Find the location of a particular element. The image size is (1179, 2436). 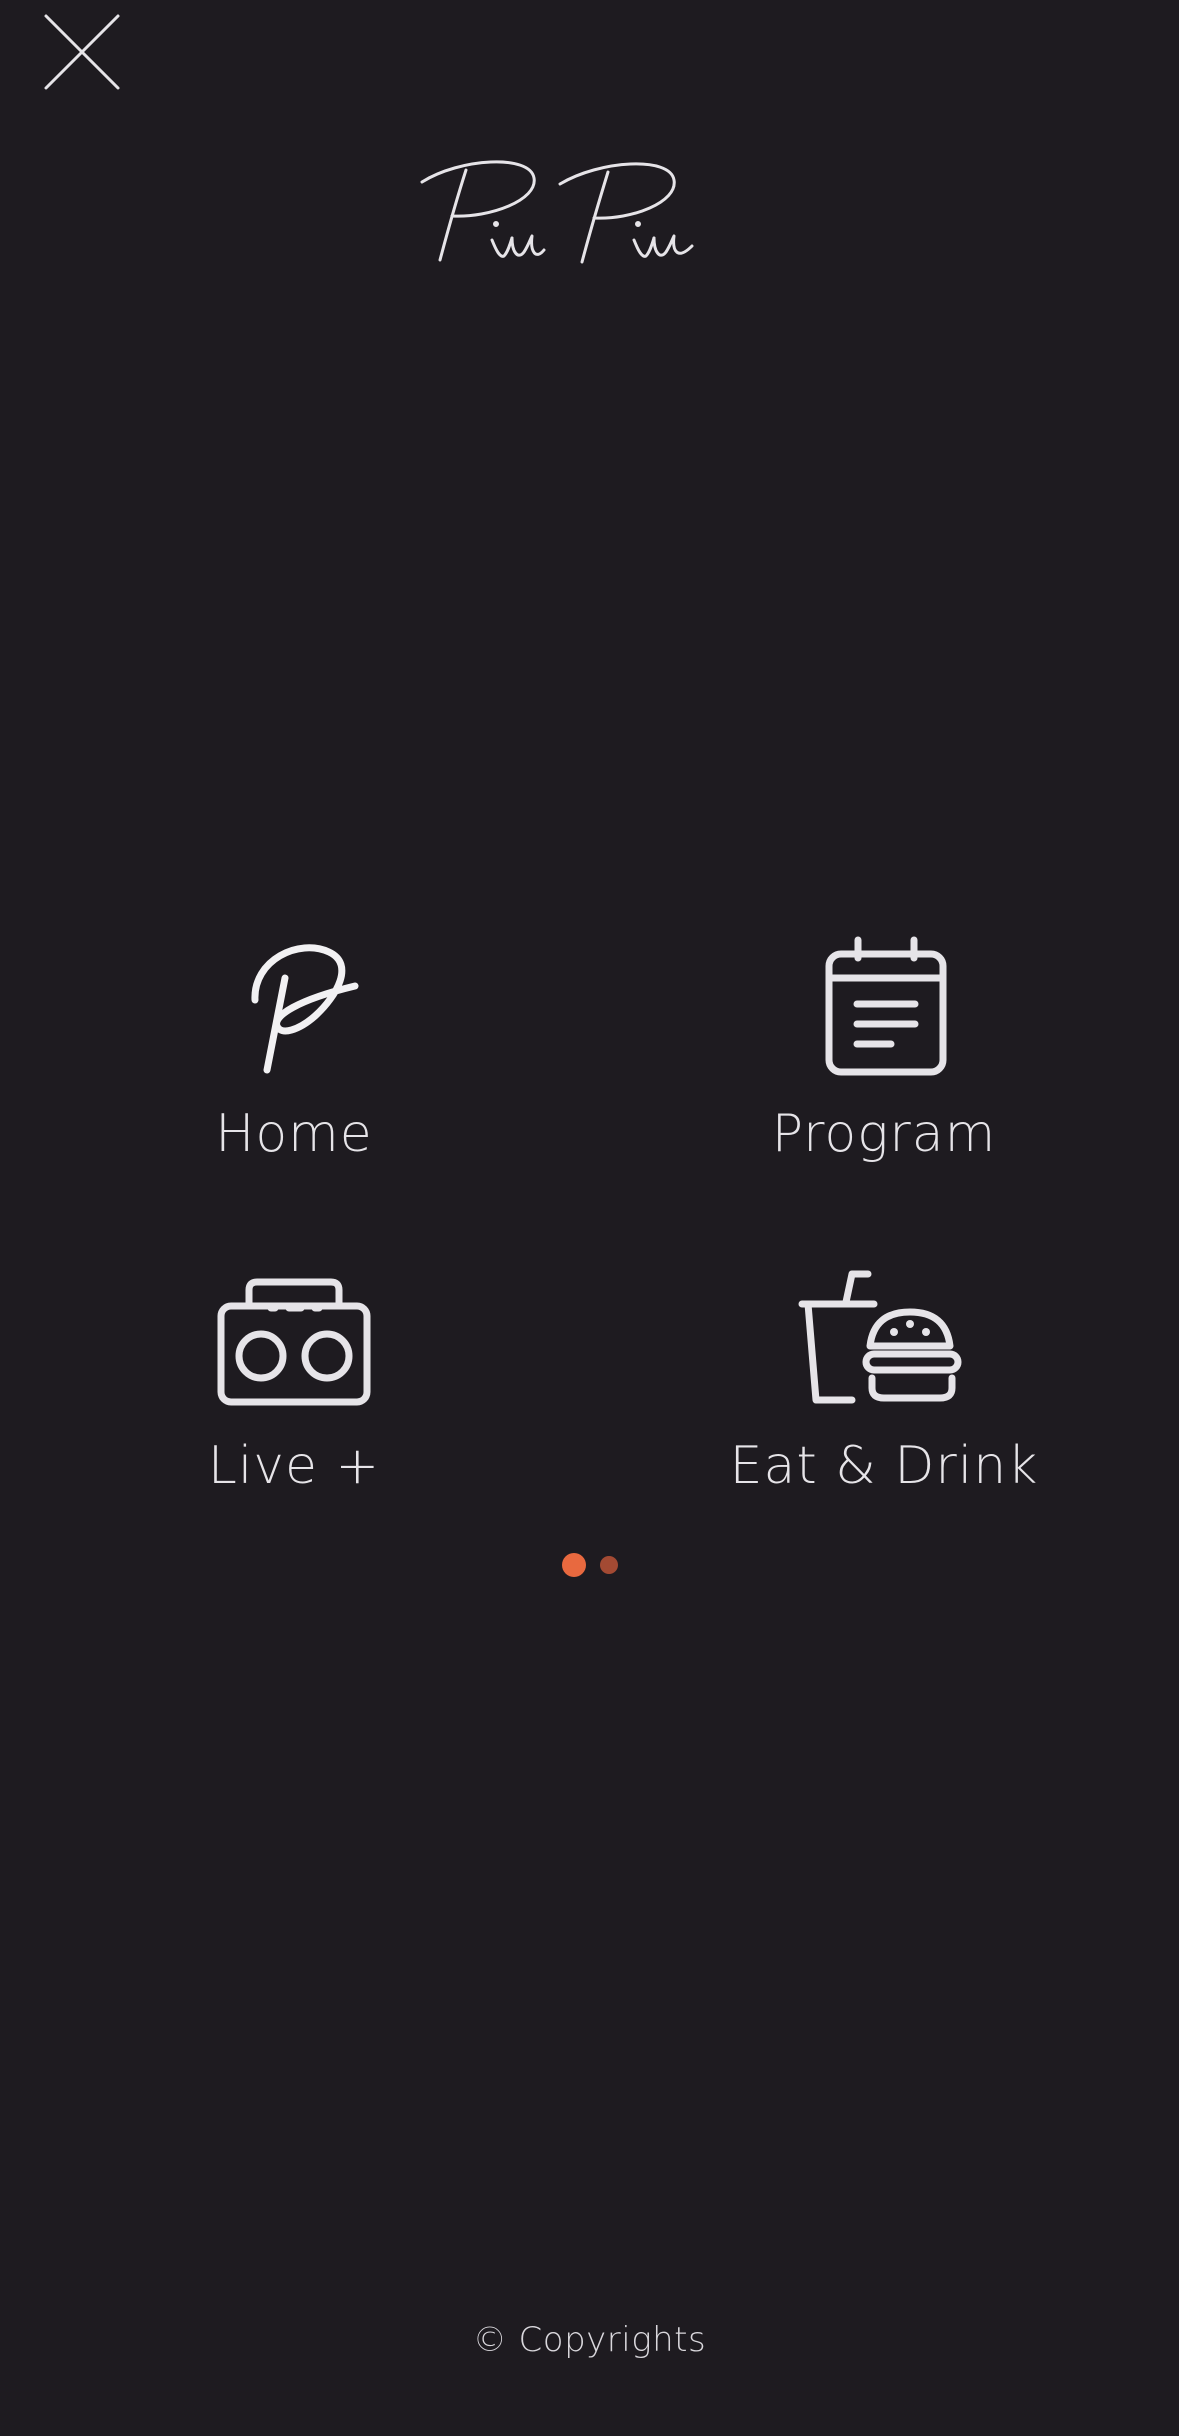

menu-item-program: Program is located at coordinates (884, 1060).